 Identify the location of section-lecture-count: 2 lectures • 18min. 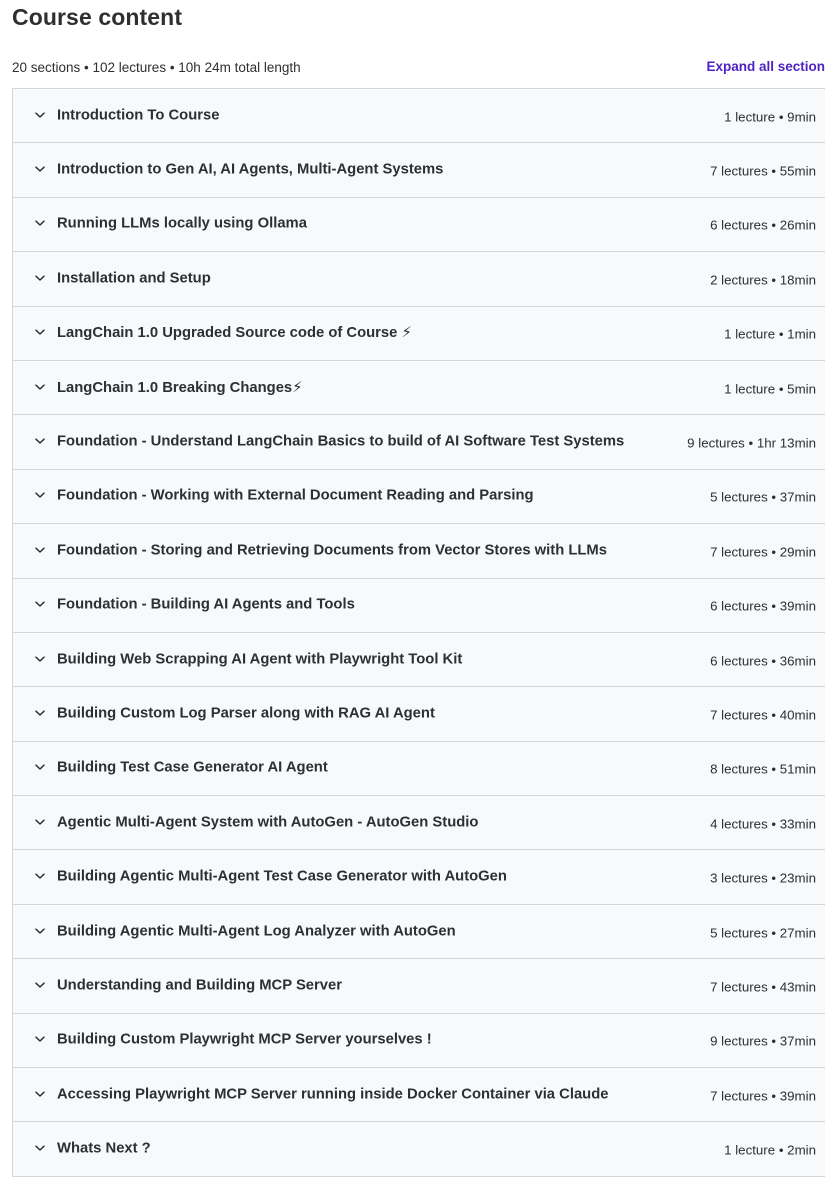
(763, 280).